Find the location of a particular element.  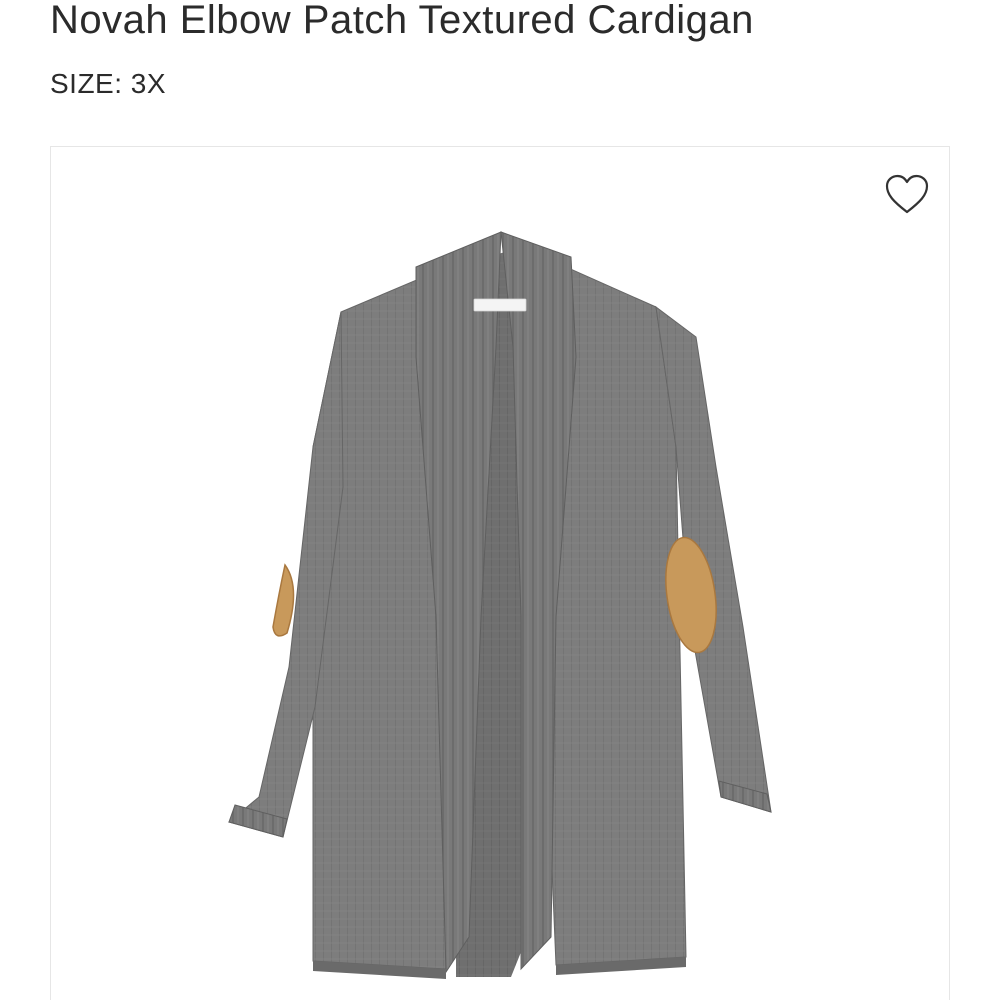

favorite-button is located at coordinates (907, 195).